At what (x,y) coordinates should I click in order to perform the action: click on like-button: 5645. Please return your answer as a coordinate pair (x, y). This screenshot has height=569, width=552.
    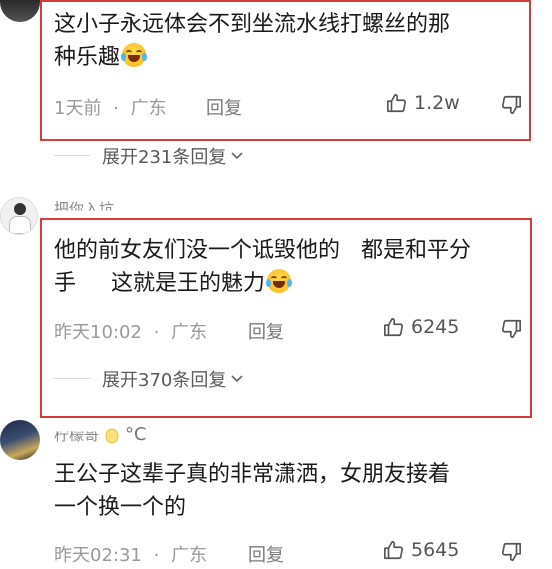
    Looking at the image, I should click on (421, 550).